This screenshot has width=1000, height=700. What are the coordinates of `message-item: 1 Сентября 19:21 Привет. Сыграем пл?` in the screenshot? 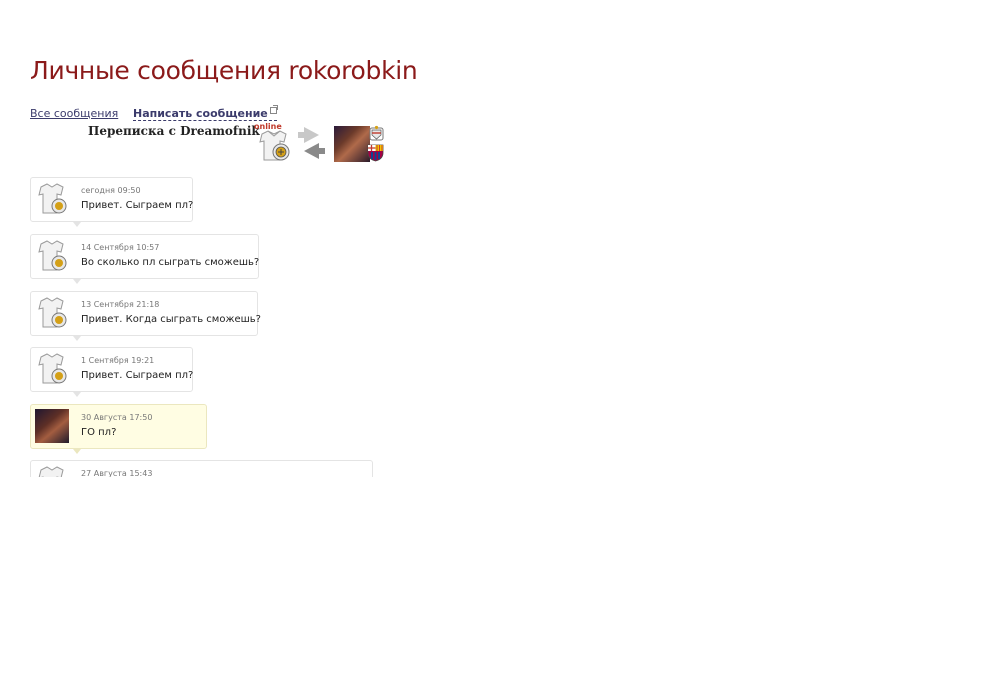 It's located at (112, 372).